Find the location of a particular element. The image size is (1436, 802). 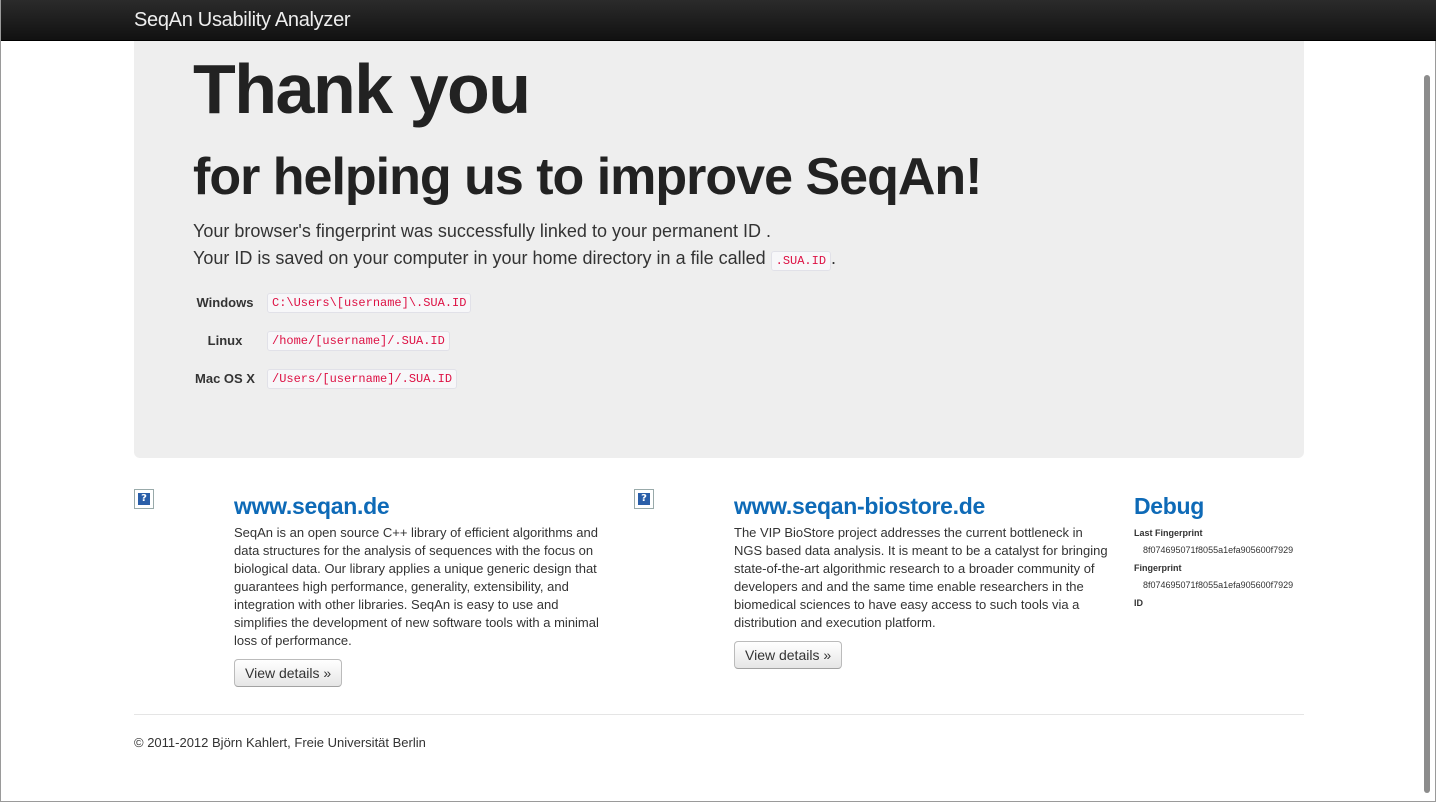

os-label: Windows is located at coordinates (225, 302).